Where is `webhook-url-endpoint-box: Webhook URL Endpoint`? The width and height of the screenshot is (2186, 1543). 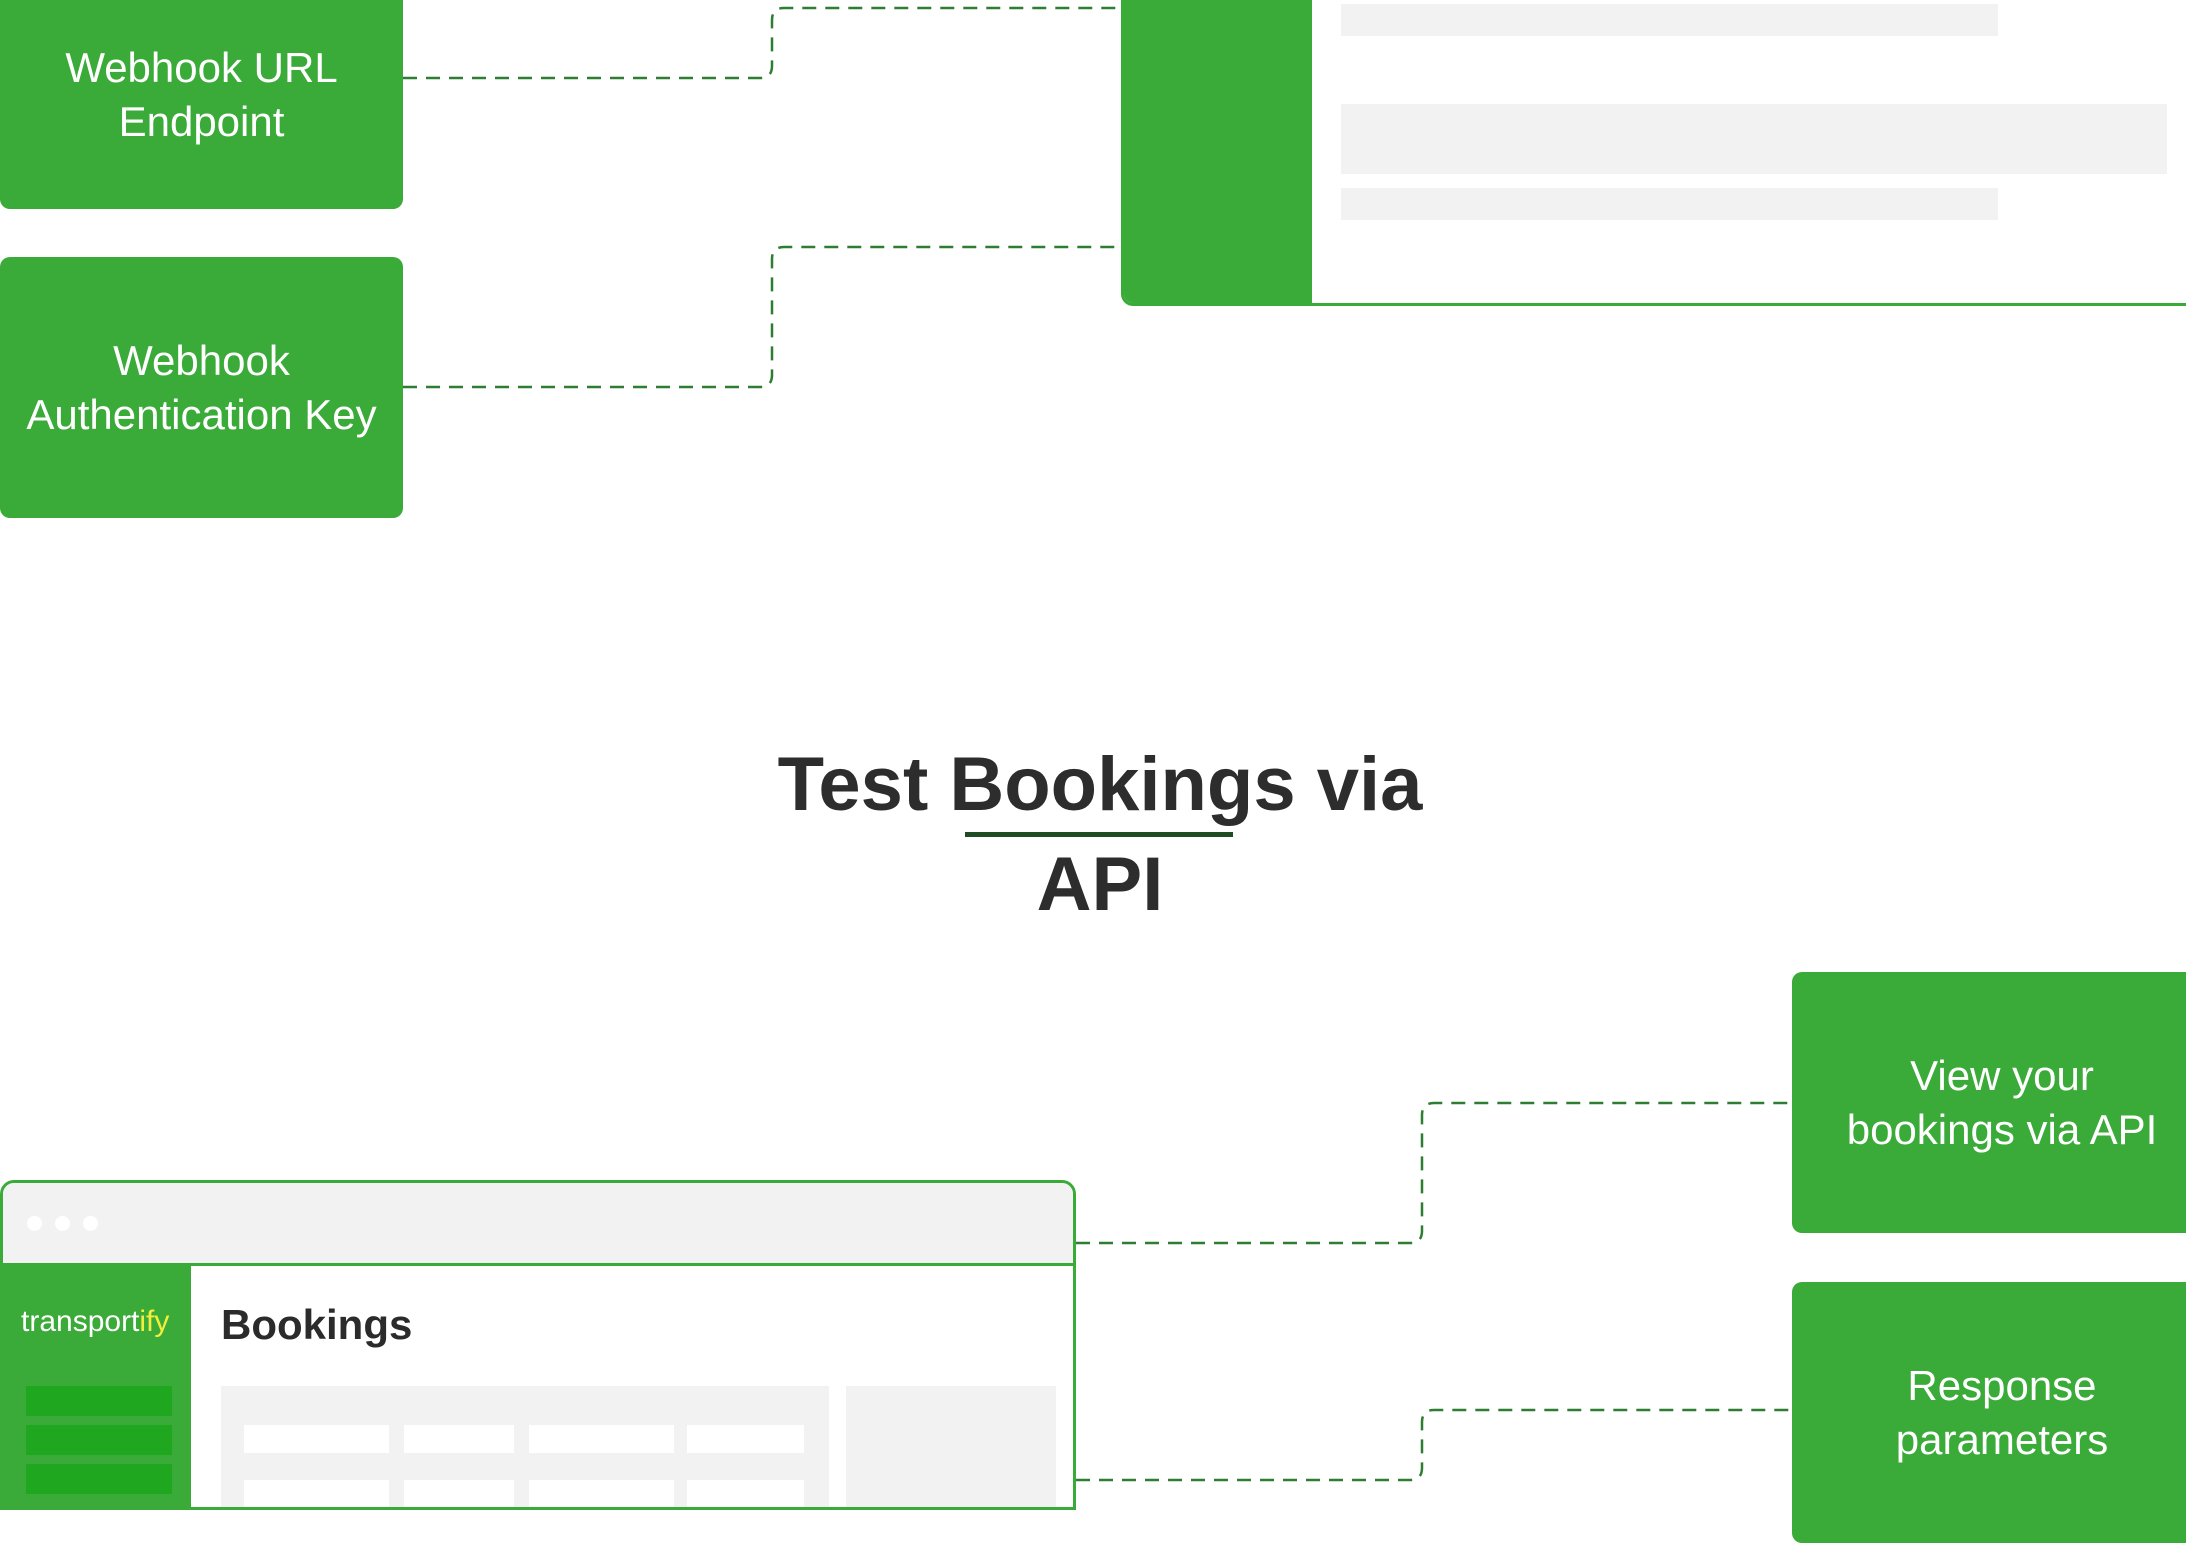
webhook-url-endpoint-box: Webhook URL Endpoint is located at coordinates (201, 104).